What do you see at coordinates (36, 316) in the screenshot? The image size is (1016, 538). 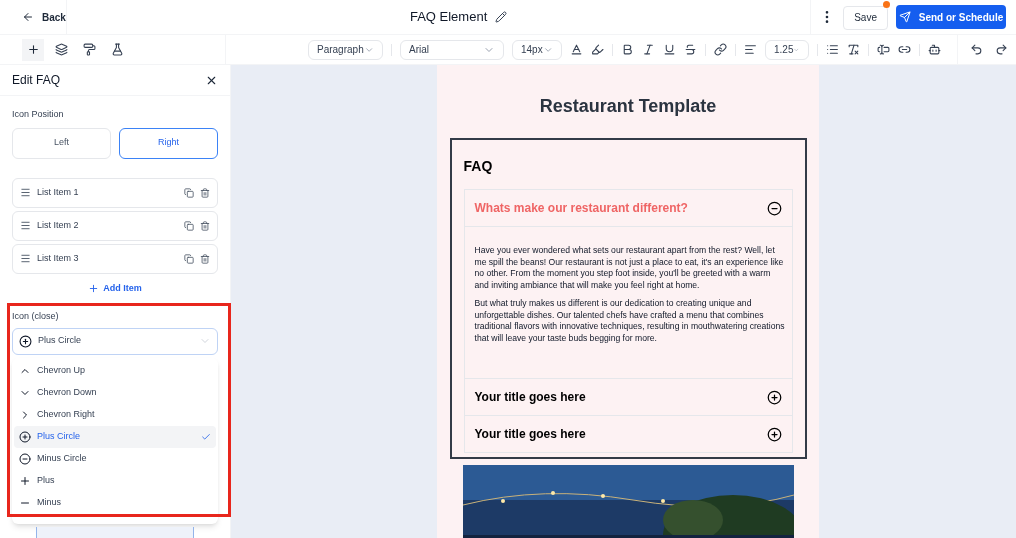 I see `field-label: Icon (close)` at bounding box center [36, 316].